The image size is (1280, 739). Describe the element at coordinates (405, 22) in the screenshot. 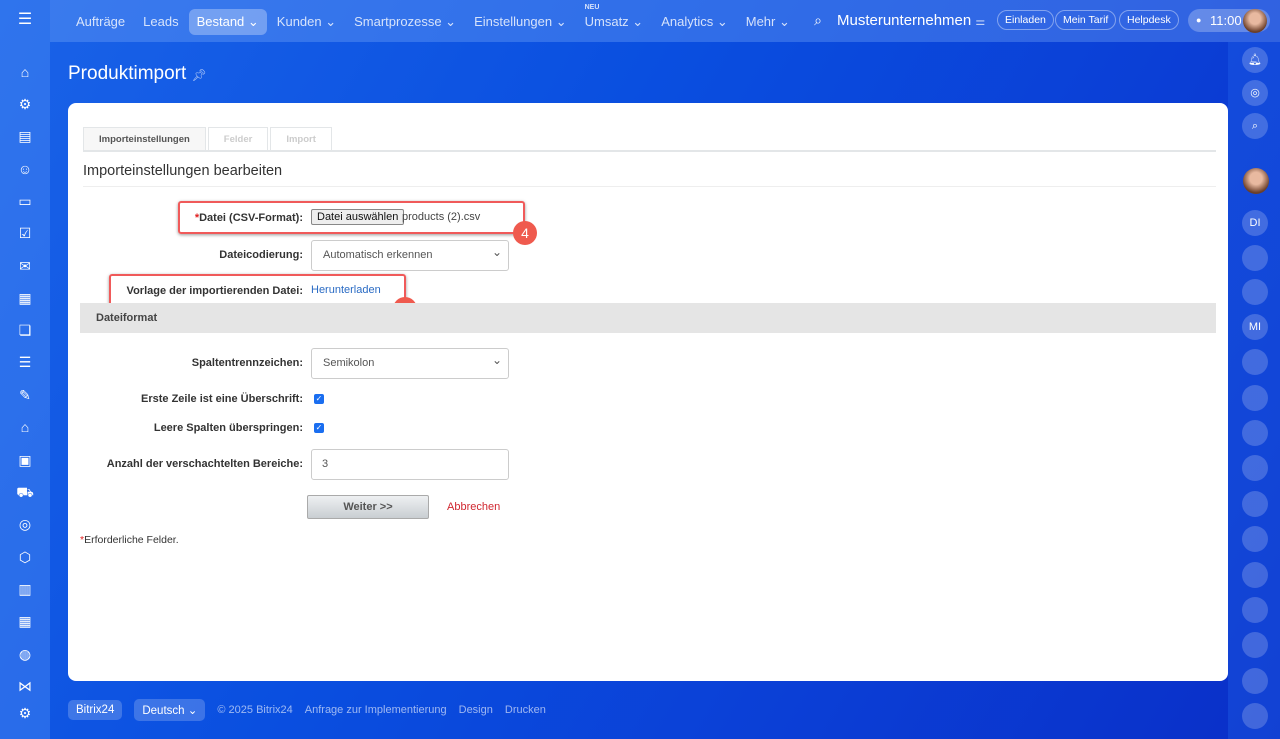

I see `nav-smartprozesse: Smartprozesse ⌄` at that location.